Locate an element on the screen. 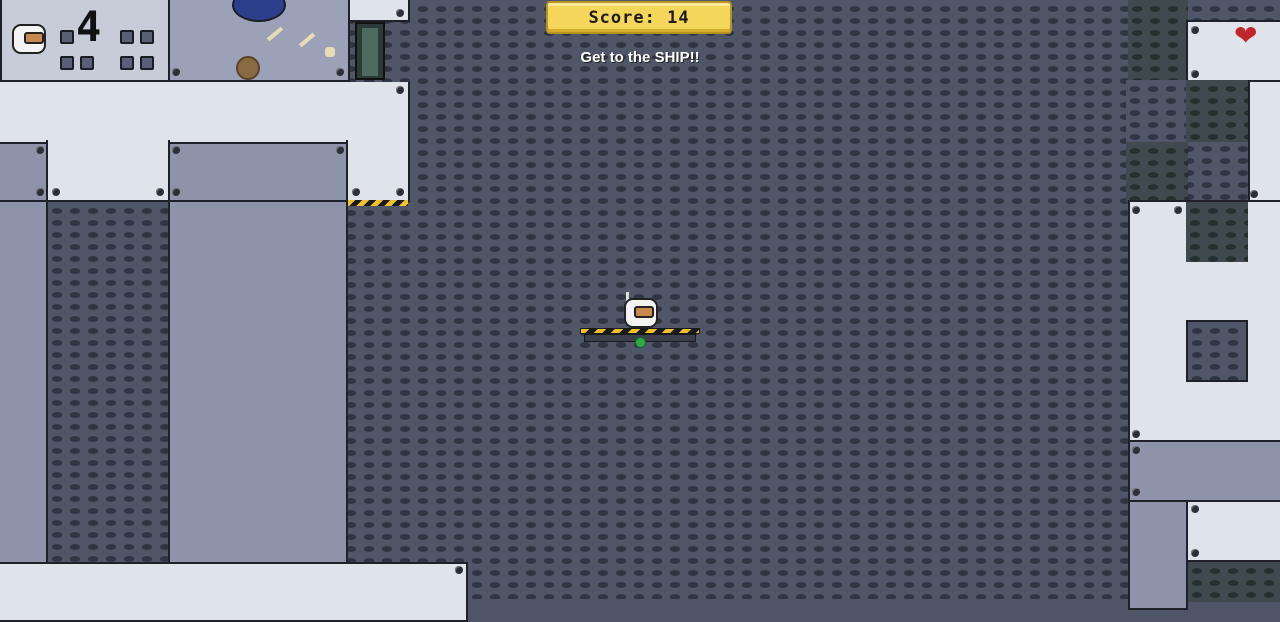  floating-platform is located at coordinates (640, 338).